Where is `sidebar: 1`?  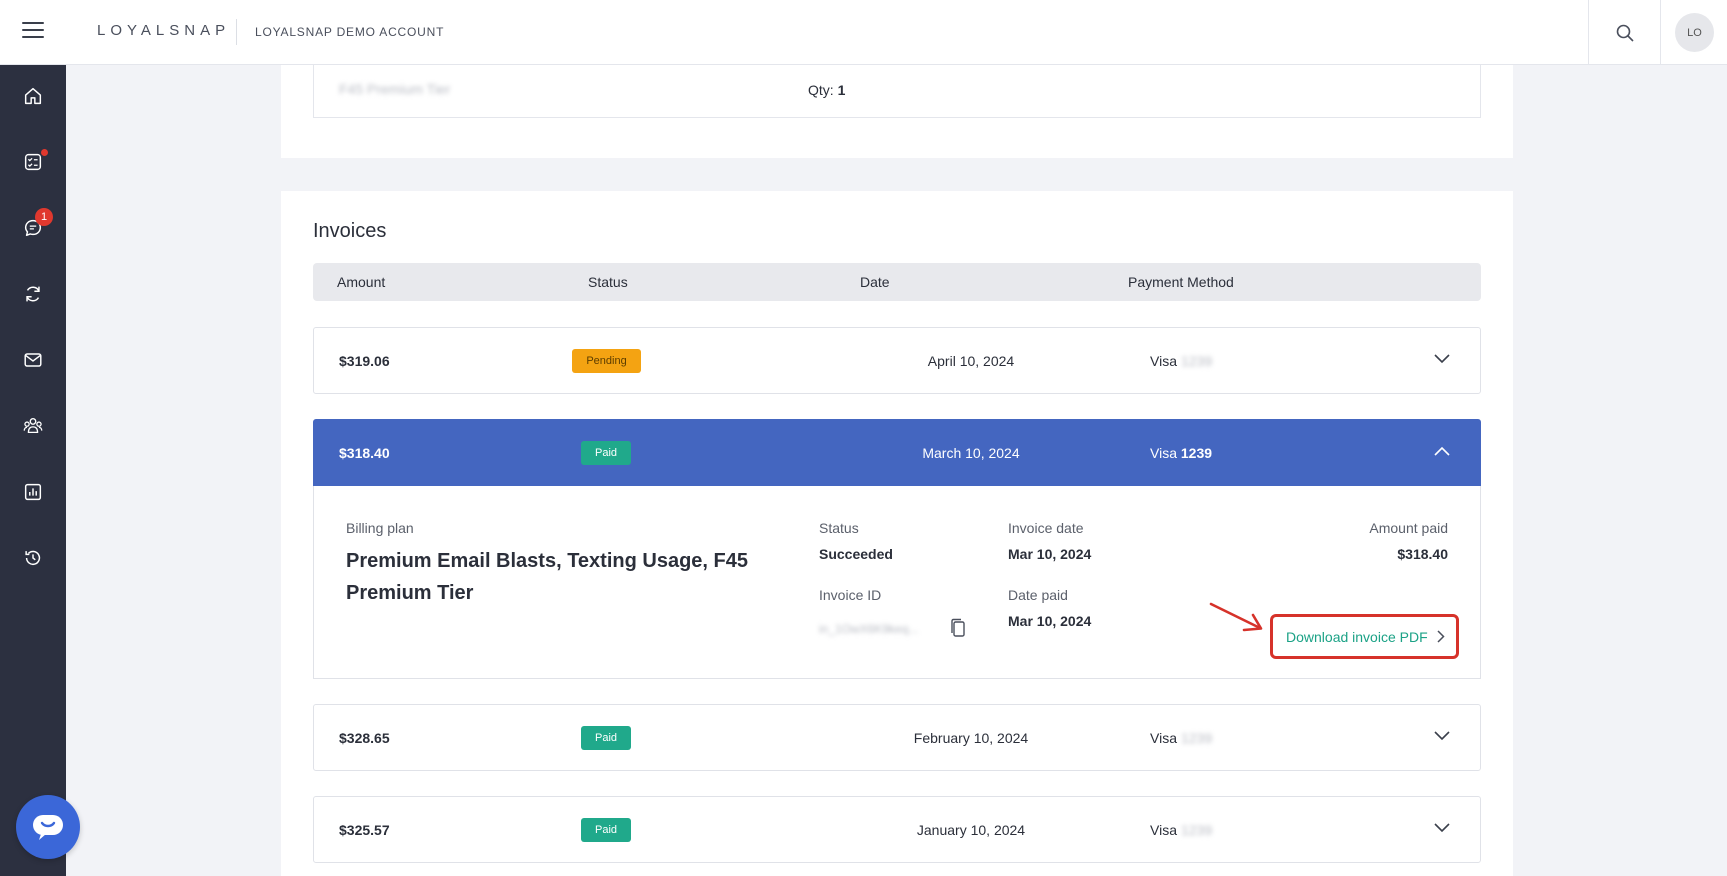
sidebar: 1 is located at coordinates (33, 470).